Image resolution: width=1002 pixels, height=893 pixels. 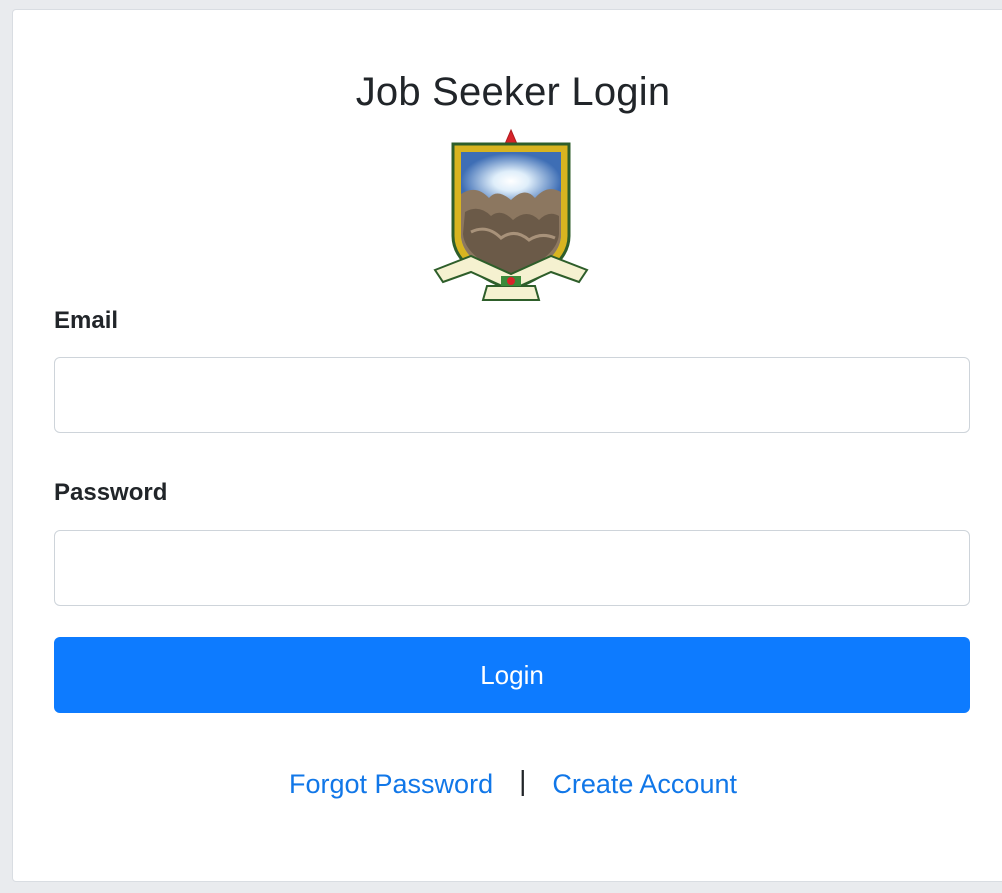 What do you see at coordinates (512, 675) in the screenshot?
I see `login-button: Login` at bounding box center [512, 675].